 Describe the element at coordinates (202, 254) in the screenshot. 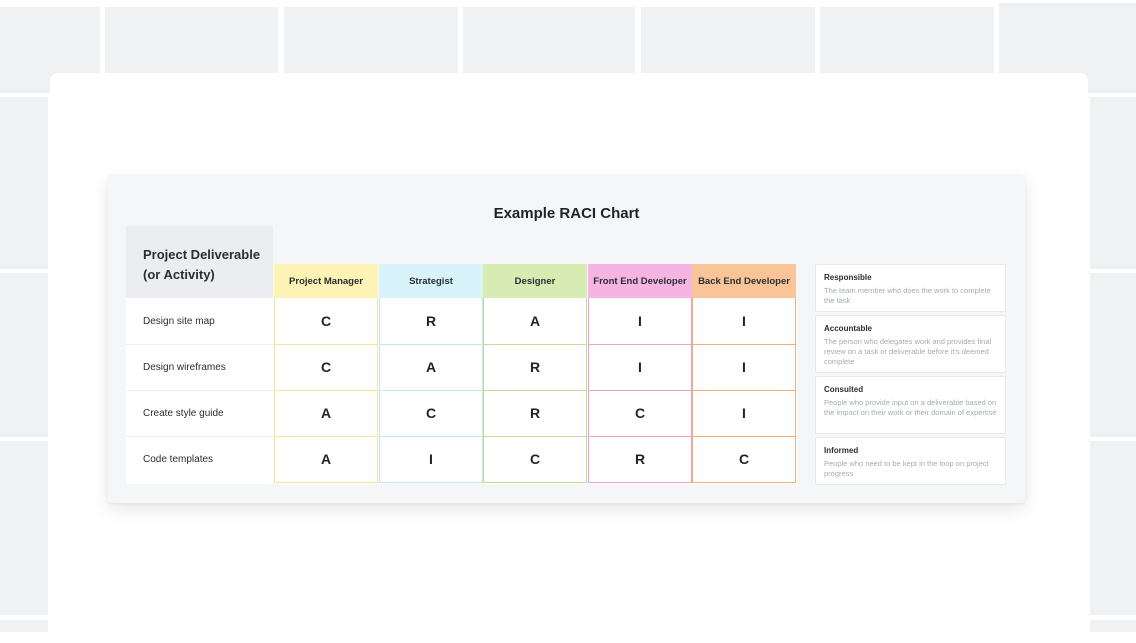

I see `deliverable-header-line-1: Project Deliverable` at that location.